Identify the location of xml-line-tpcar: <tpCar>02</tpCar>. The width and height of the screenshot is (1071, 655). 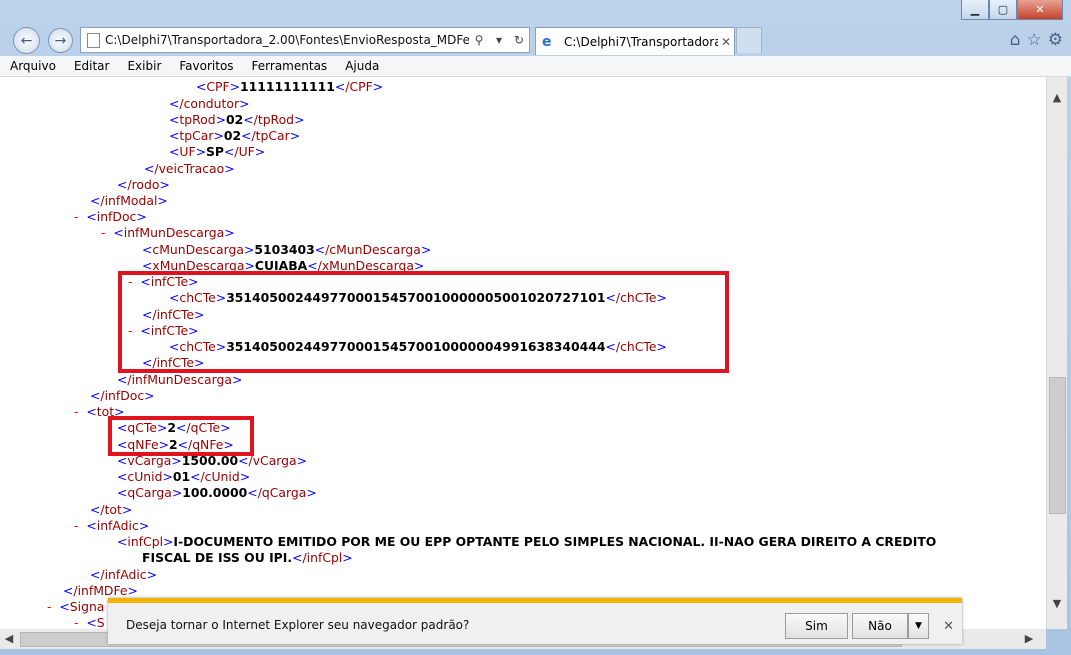
(235, 135).